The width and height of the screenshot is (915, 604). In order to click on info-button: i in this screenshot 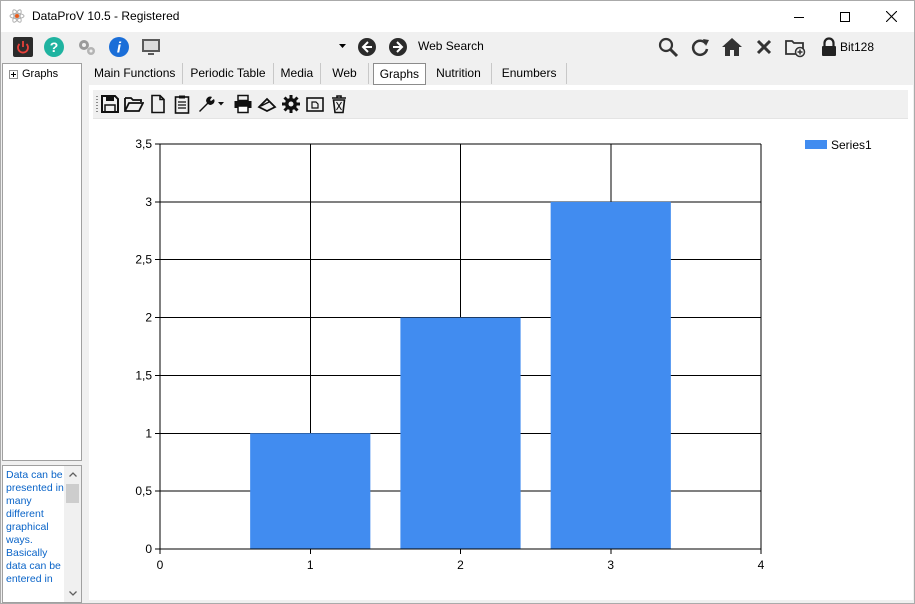, I will do `click(119, 47)`.